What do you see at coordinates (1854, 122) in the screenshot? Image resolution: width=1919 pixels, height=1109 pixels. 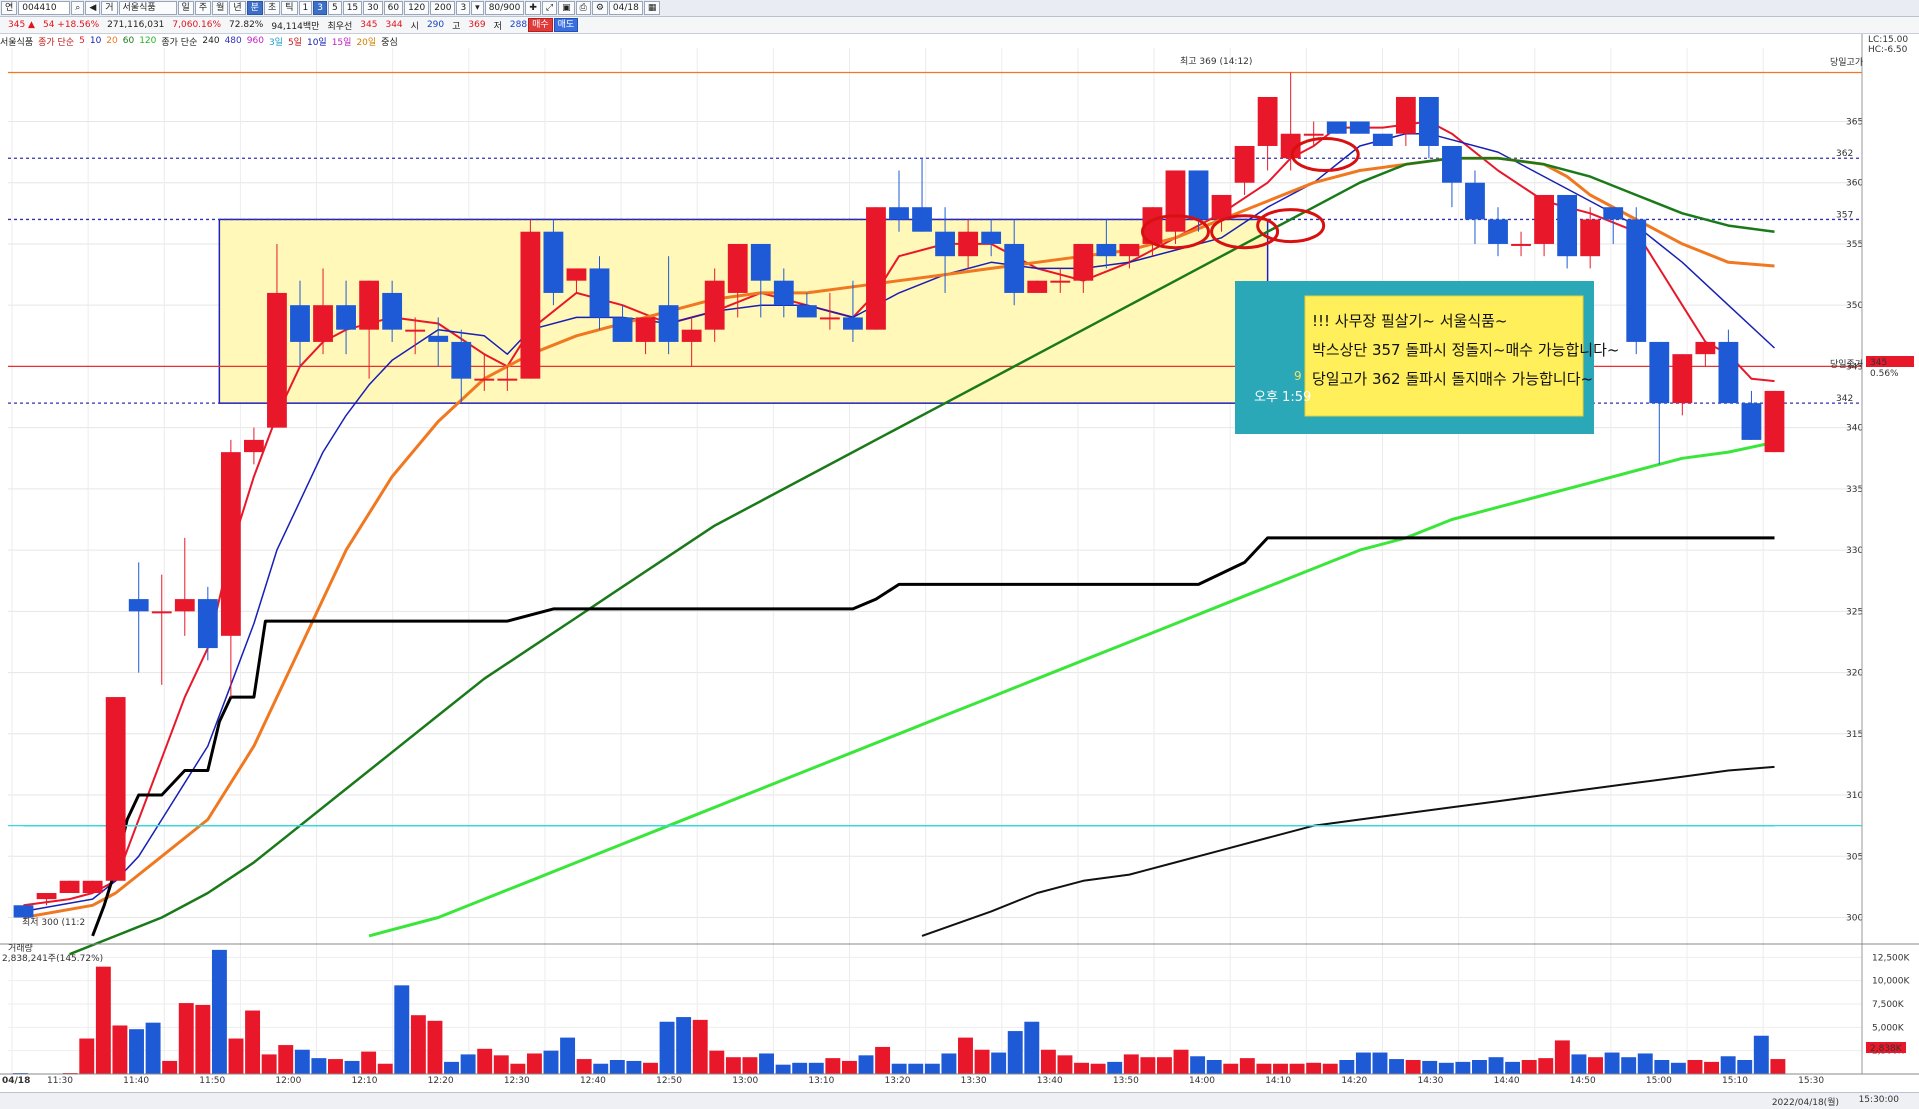 I see `y-tick-label: 365` at bounding box center [1854, 122].